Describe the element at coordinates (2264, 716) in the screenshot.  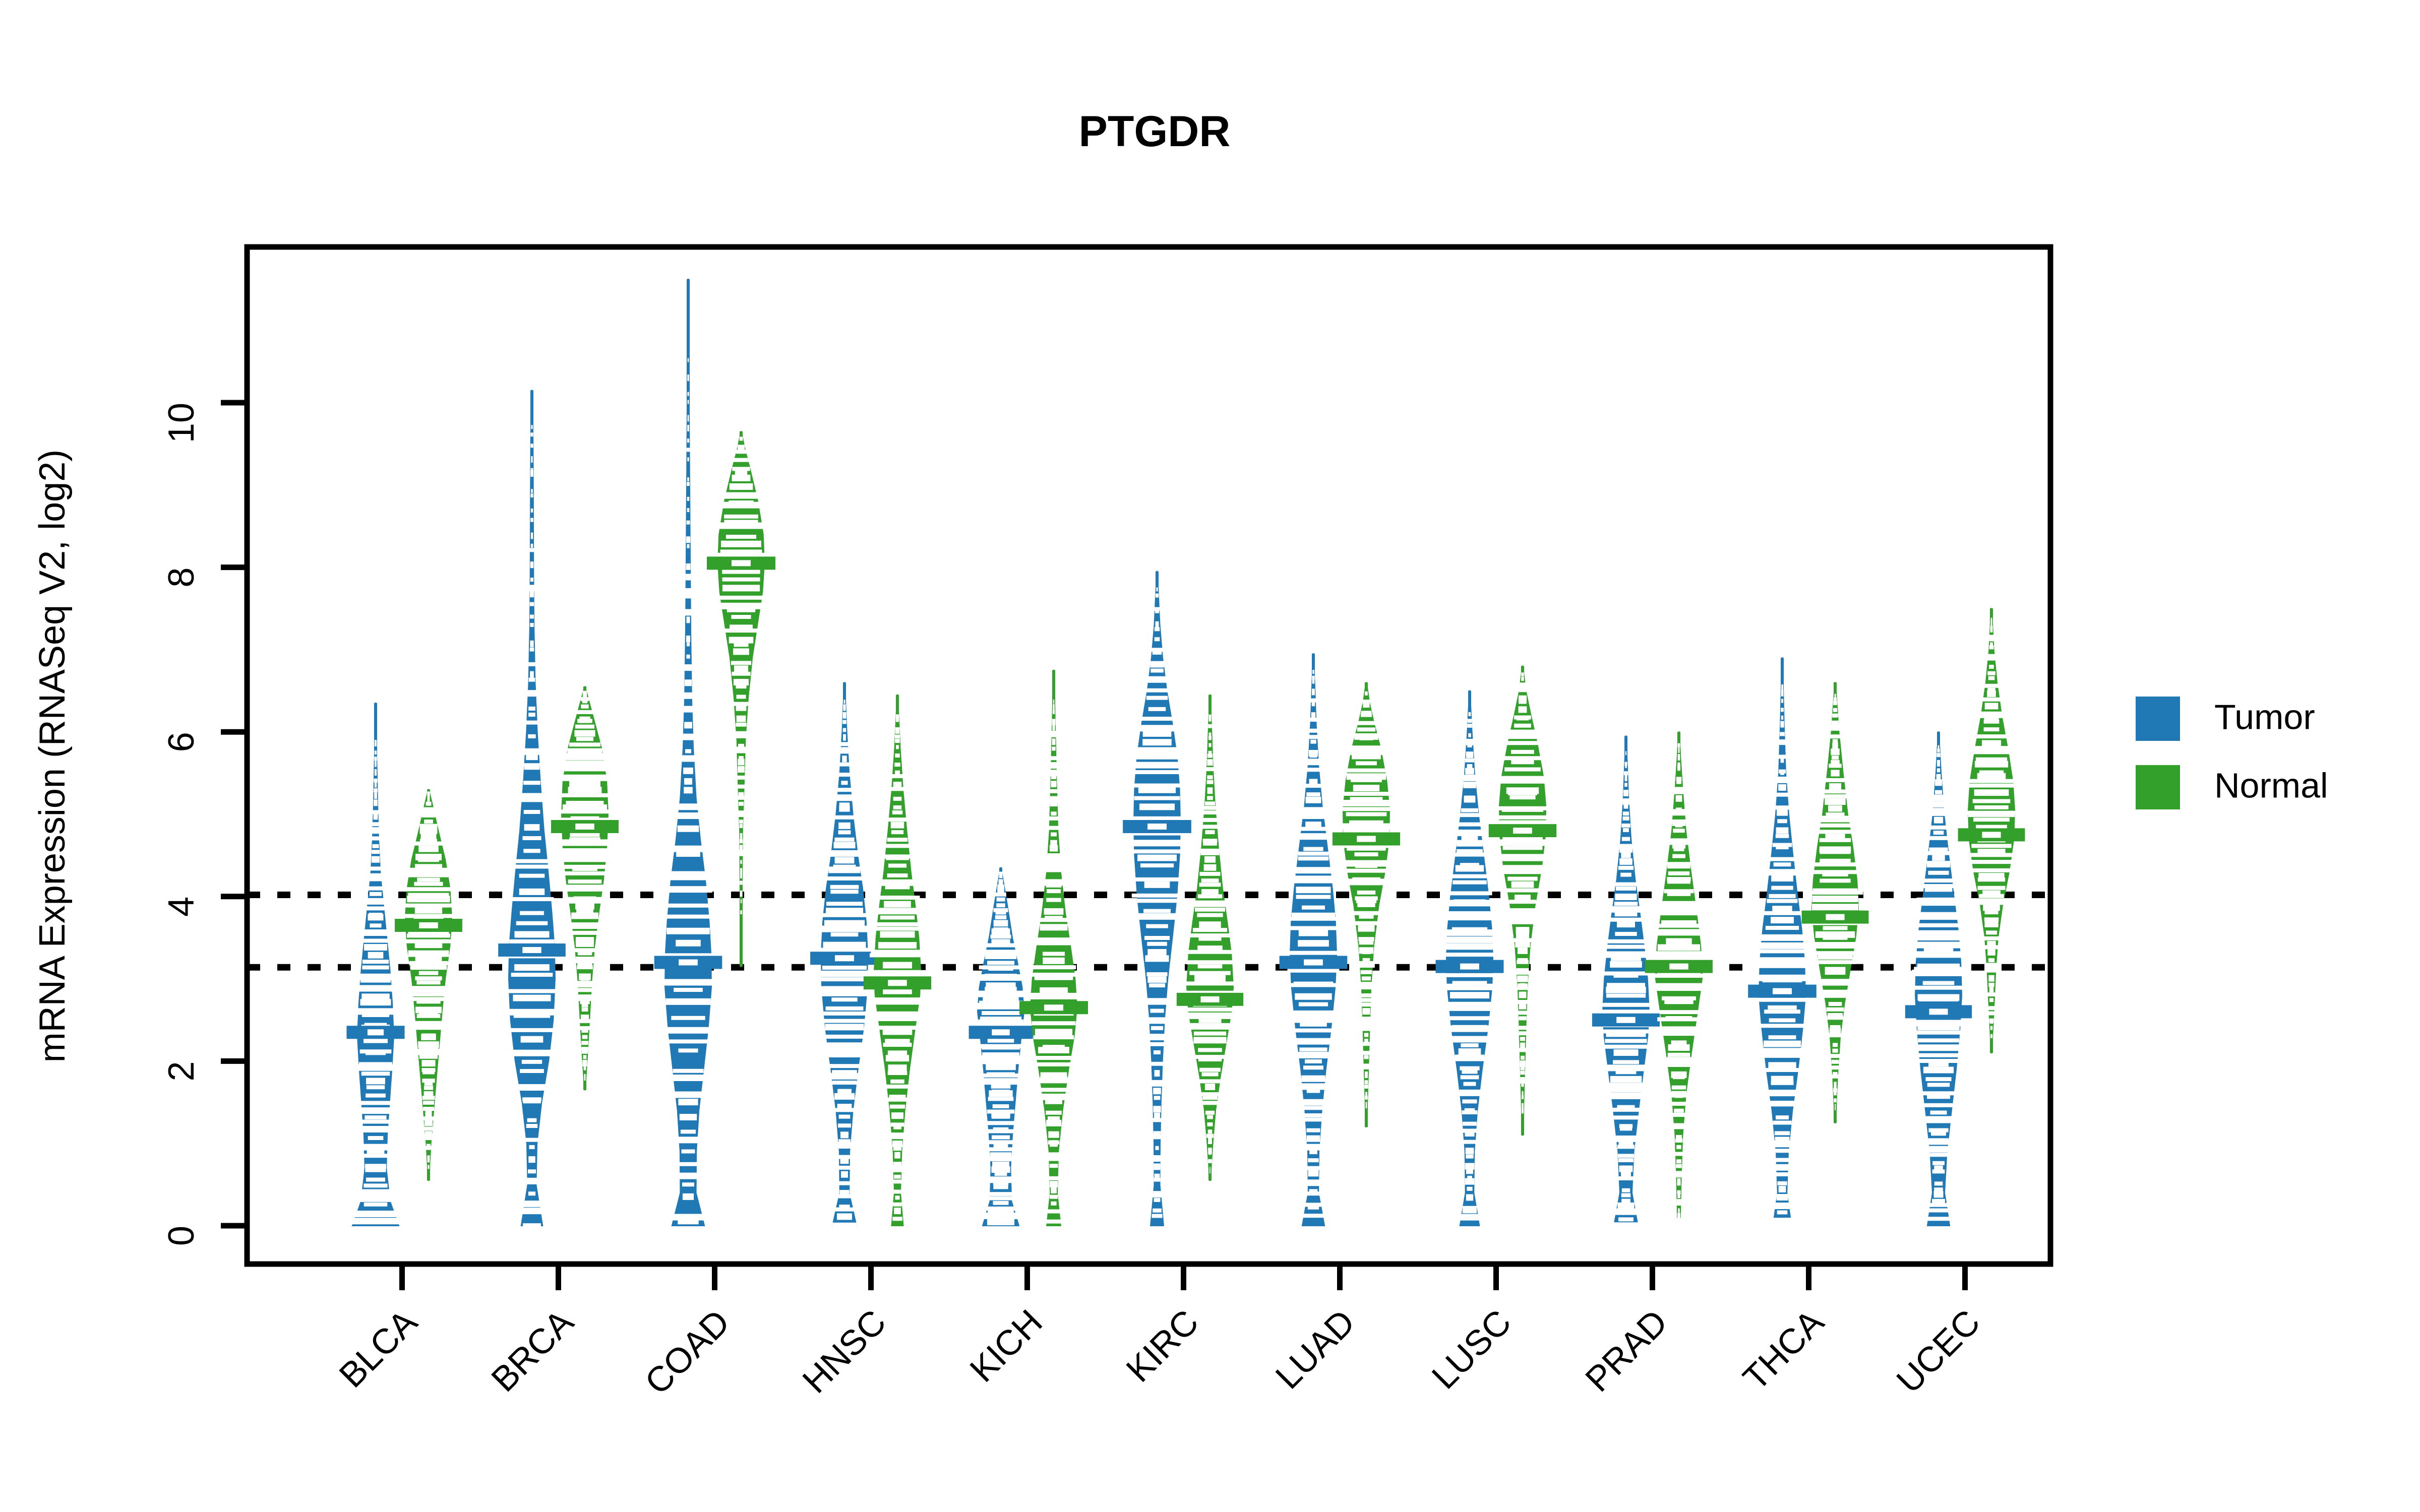
I see `legend-label-tumor: Tumor` at that location.